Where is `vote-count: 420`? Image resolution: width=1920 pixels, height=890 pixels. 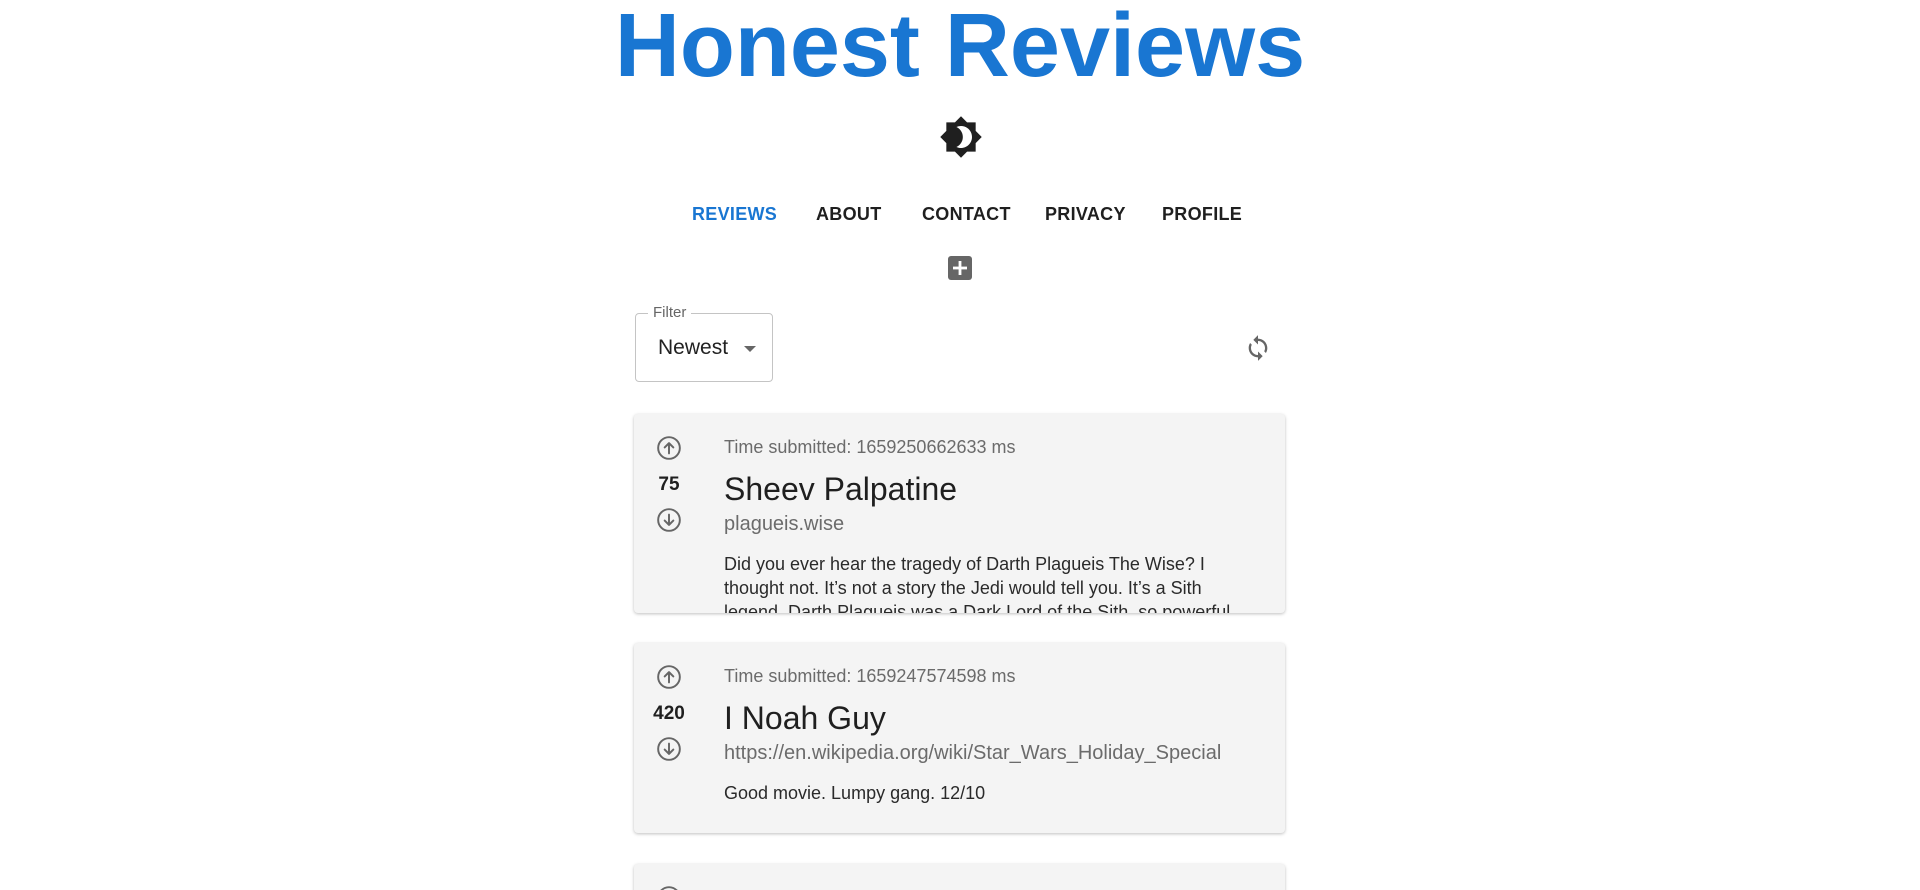 vote-count: 420 is located at coordinates (669, 713).